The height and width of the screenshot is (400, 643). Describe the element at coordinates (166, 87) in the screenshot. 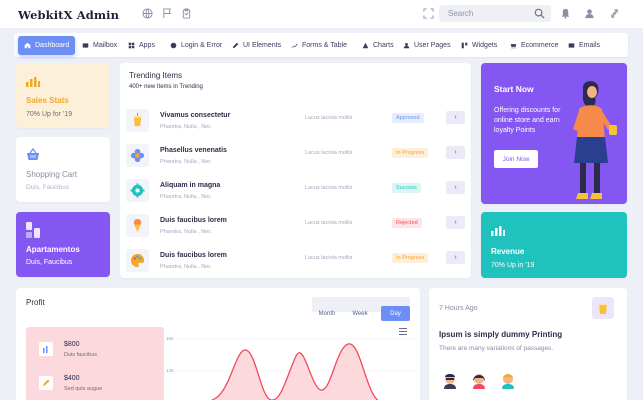

I see `trending-subtitle: 400+ new Items in Trending` at that location.